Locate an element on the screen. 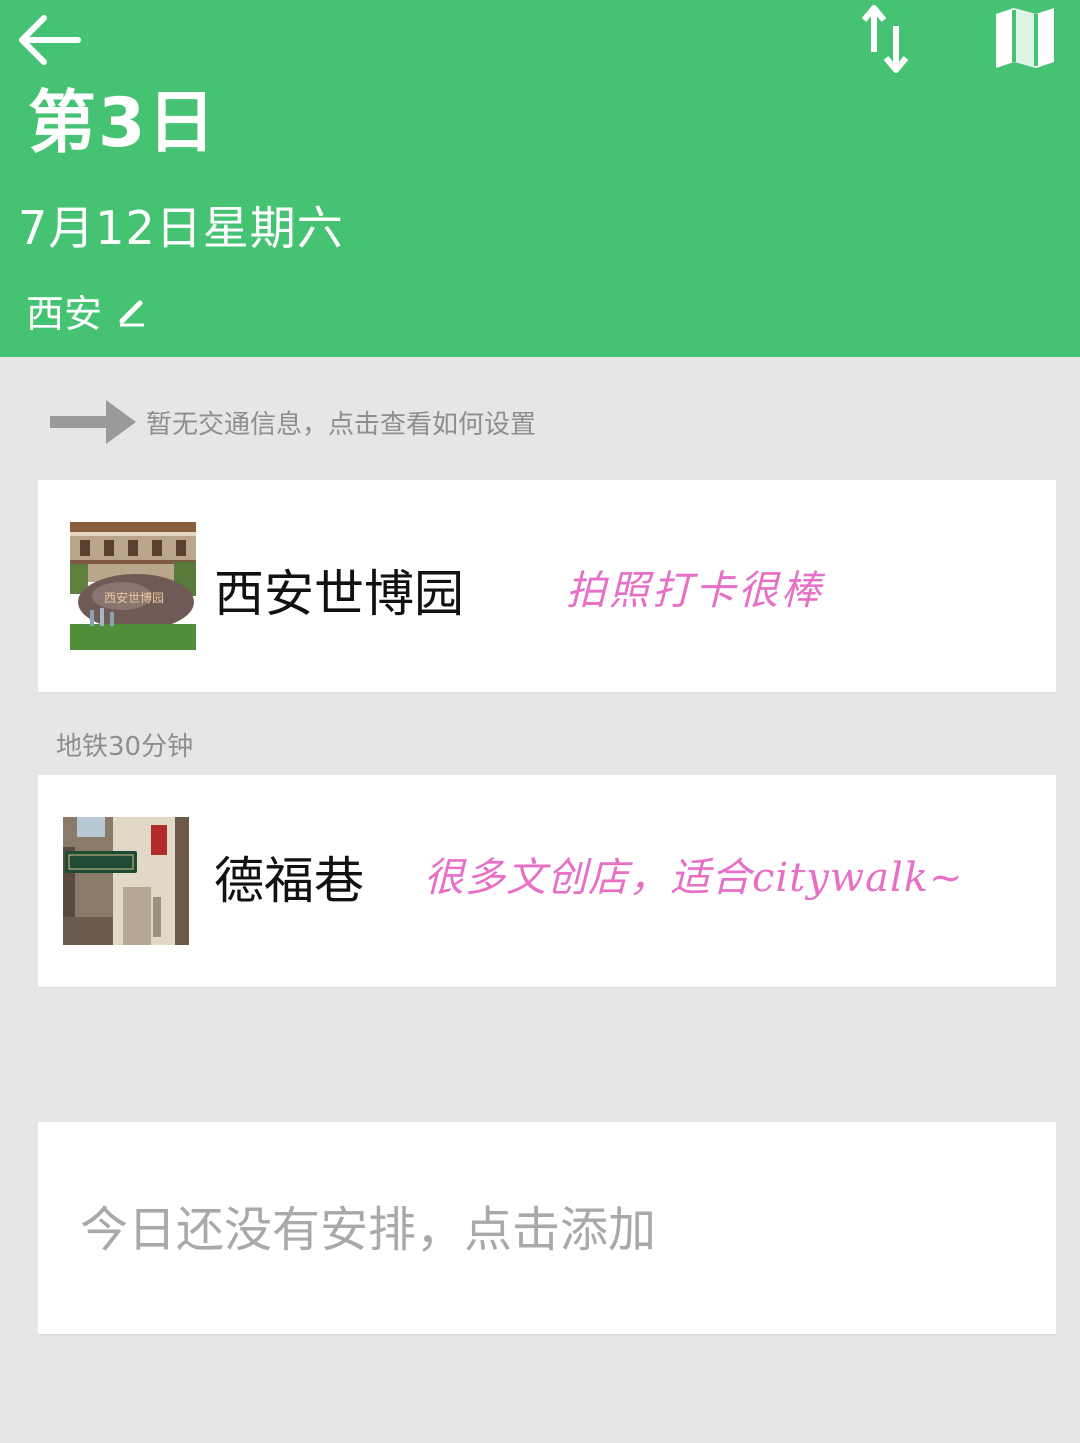  place-note: 拍照打卡很棒 is located at coordinates (695, 591).